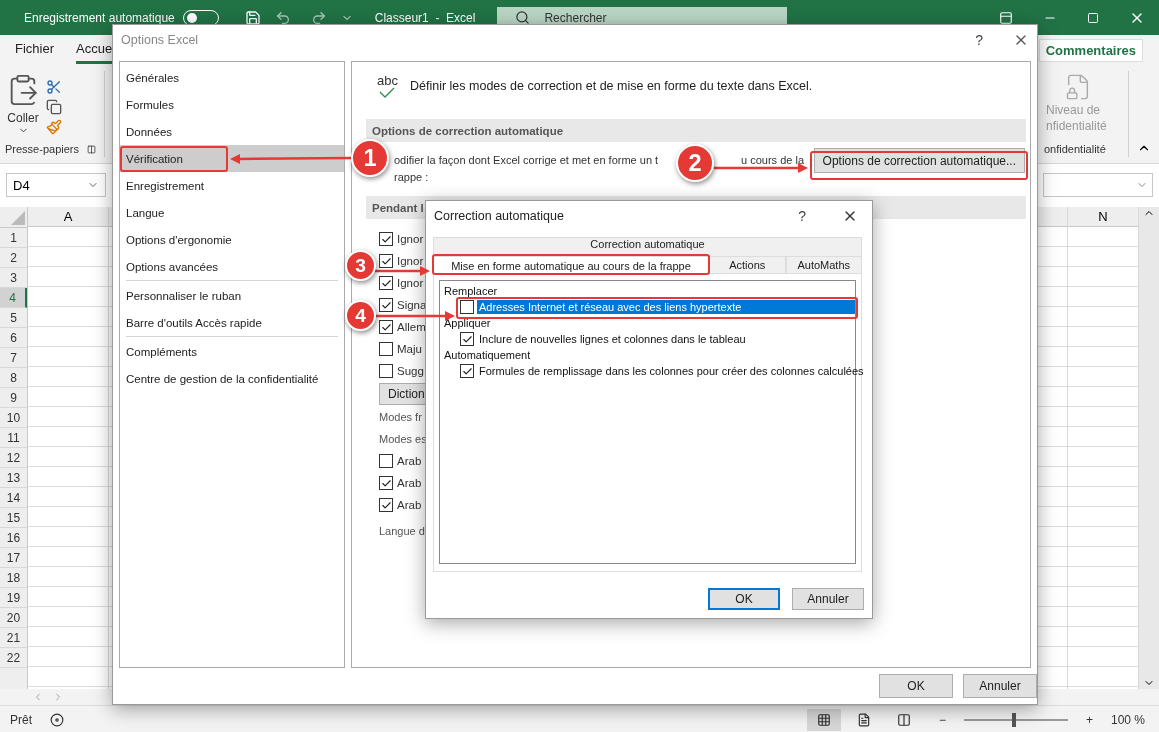 The height and width of the screenshot is (732, 1159). I want to click on autosave-label: Enregistrement automatique, so click(99, 17).